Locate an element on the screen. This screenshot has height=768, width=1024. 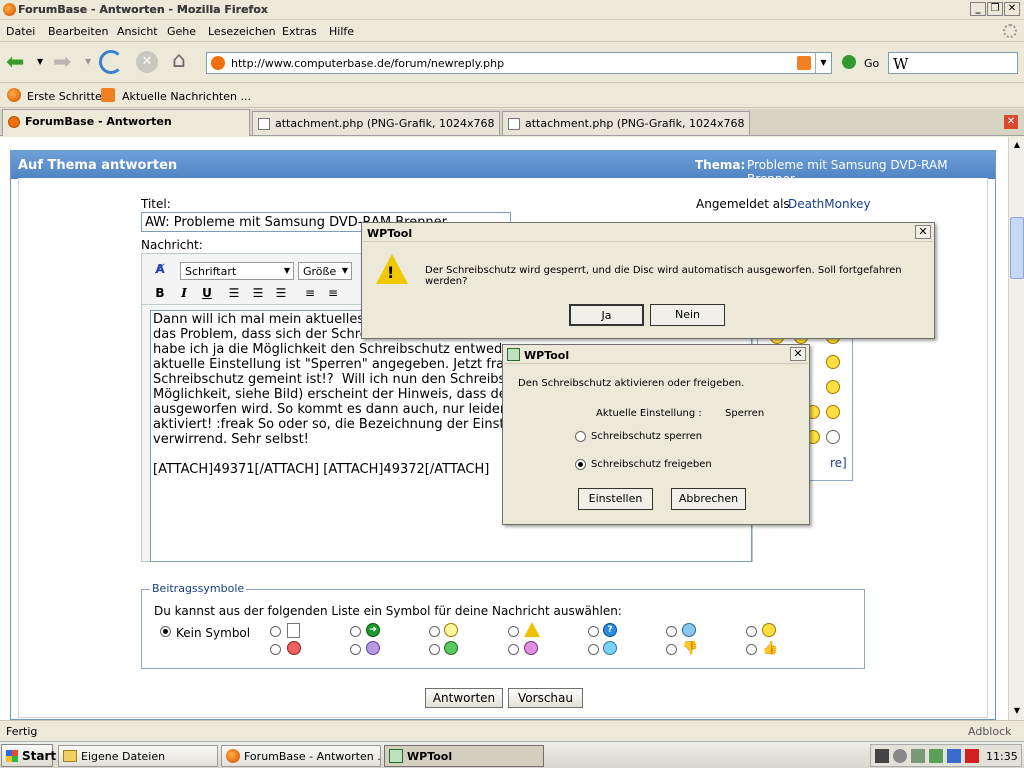
adblock-label: Adblock is located at coordinates (990, 731).